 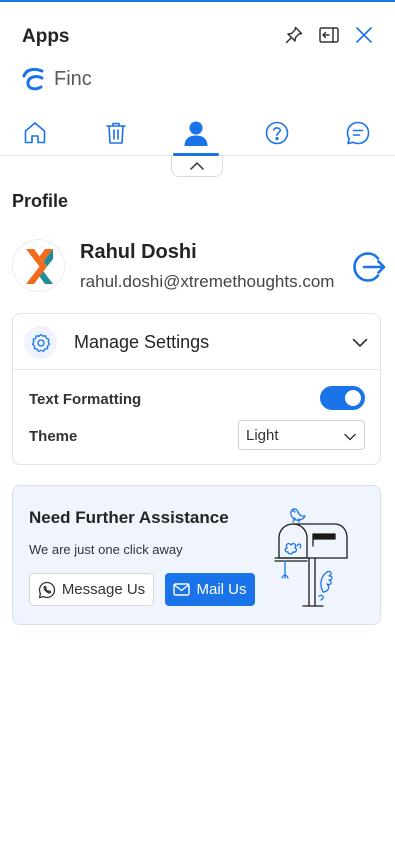 I want to click on dock-panel-icon, so click(x=329, y=35).